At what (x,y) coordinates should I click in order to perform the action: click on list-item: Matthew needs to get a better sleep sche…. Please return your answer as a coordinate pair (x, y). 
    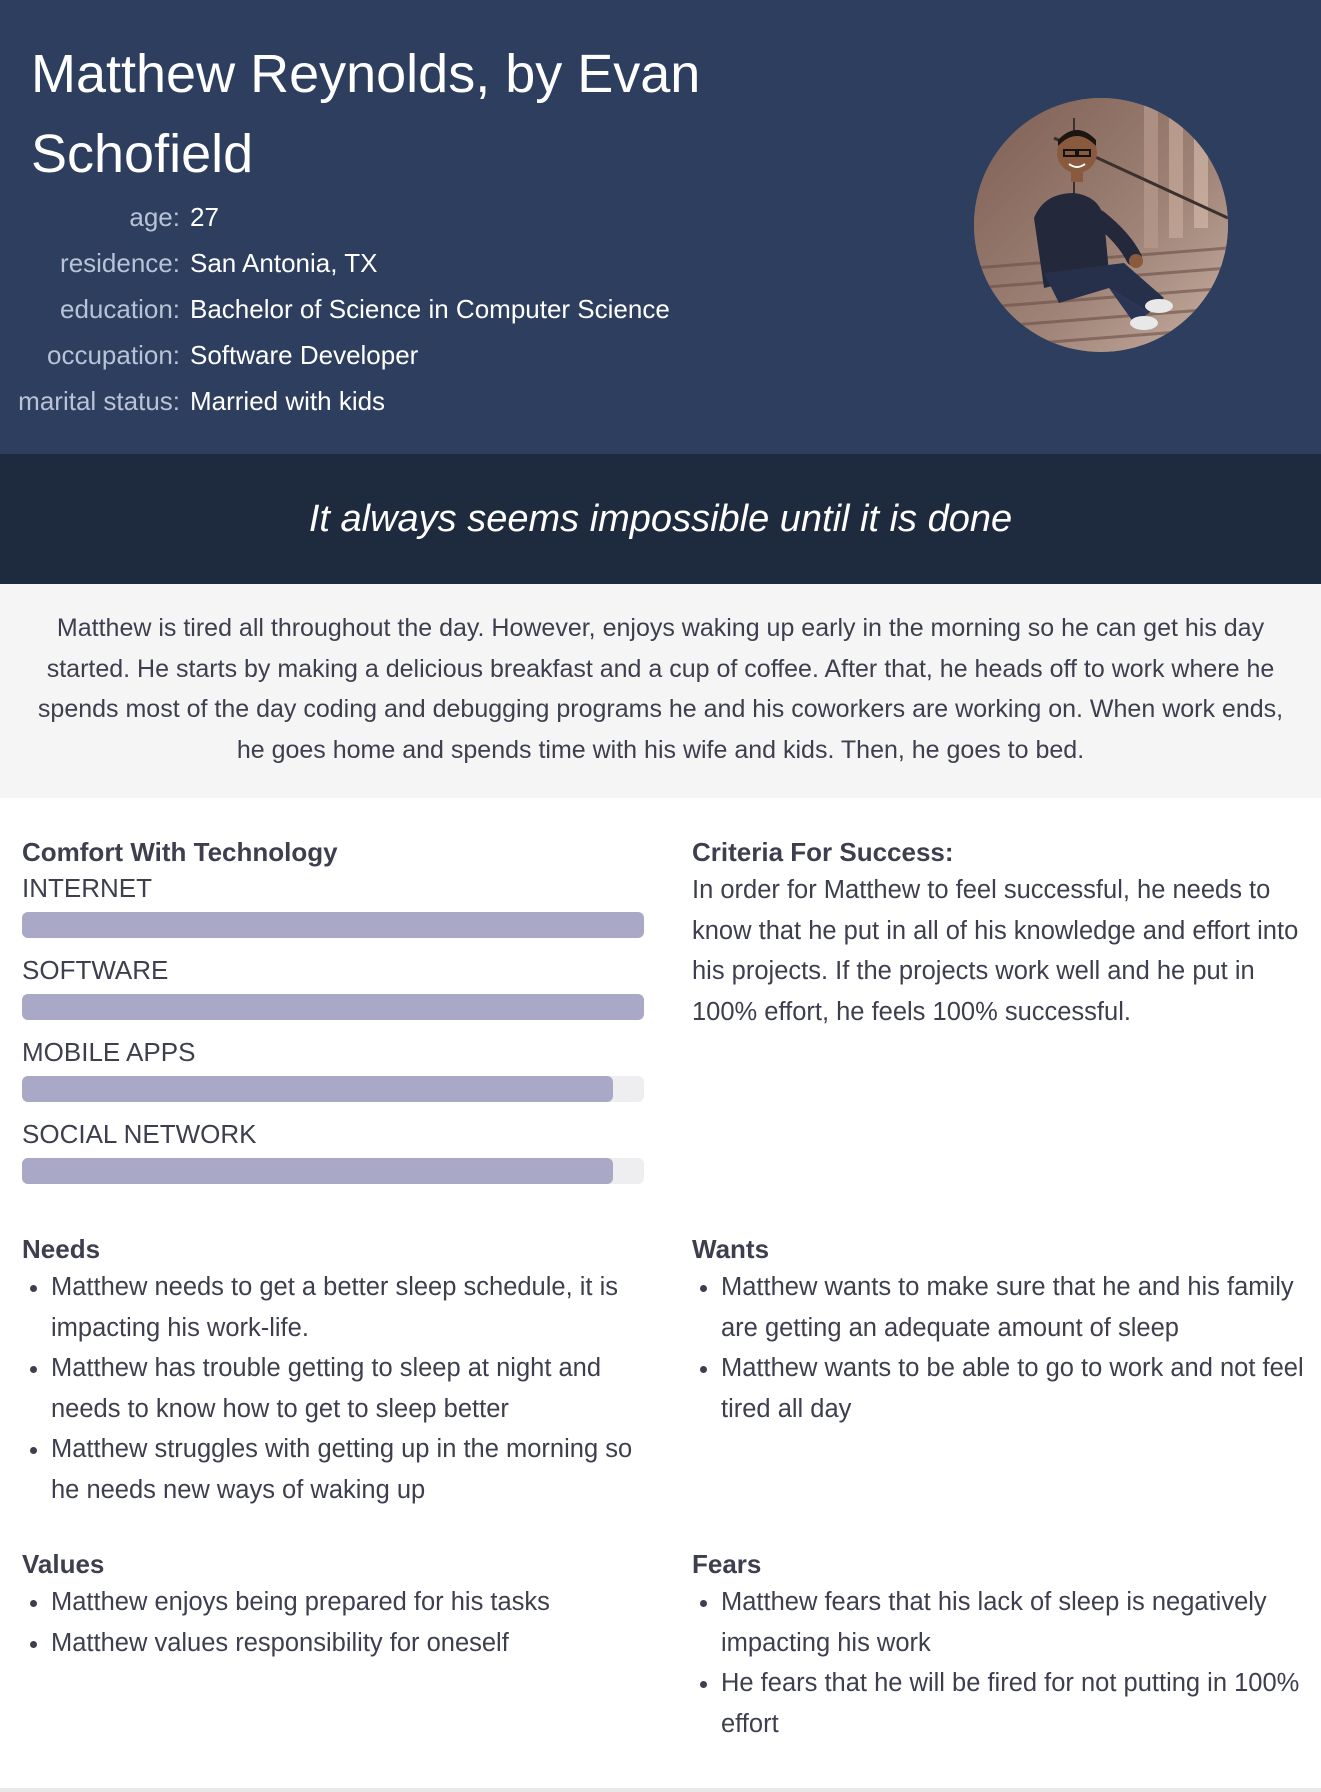
    Looking at the image, I should click on (347, 1307).